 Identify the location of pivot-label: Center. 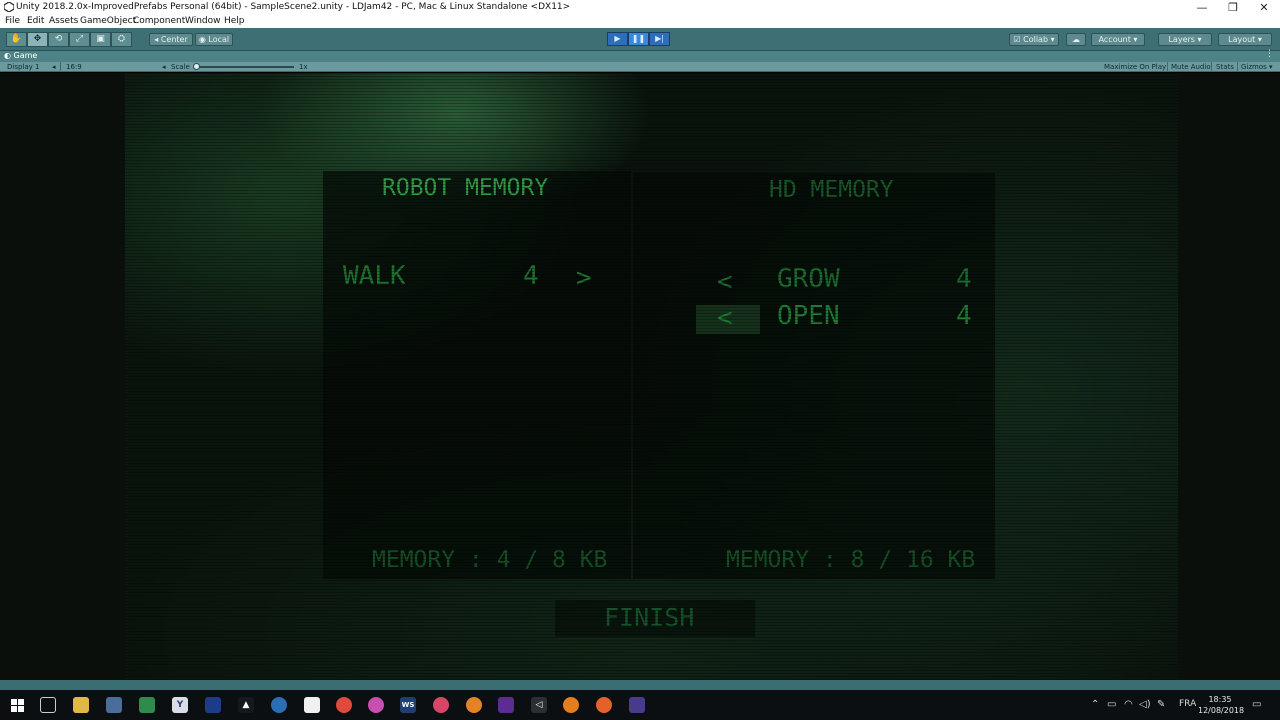
(174, 39).